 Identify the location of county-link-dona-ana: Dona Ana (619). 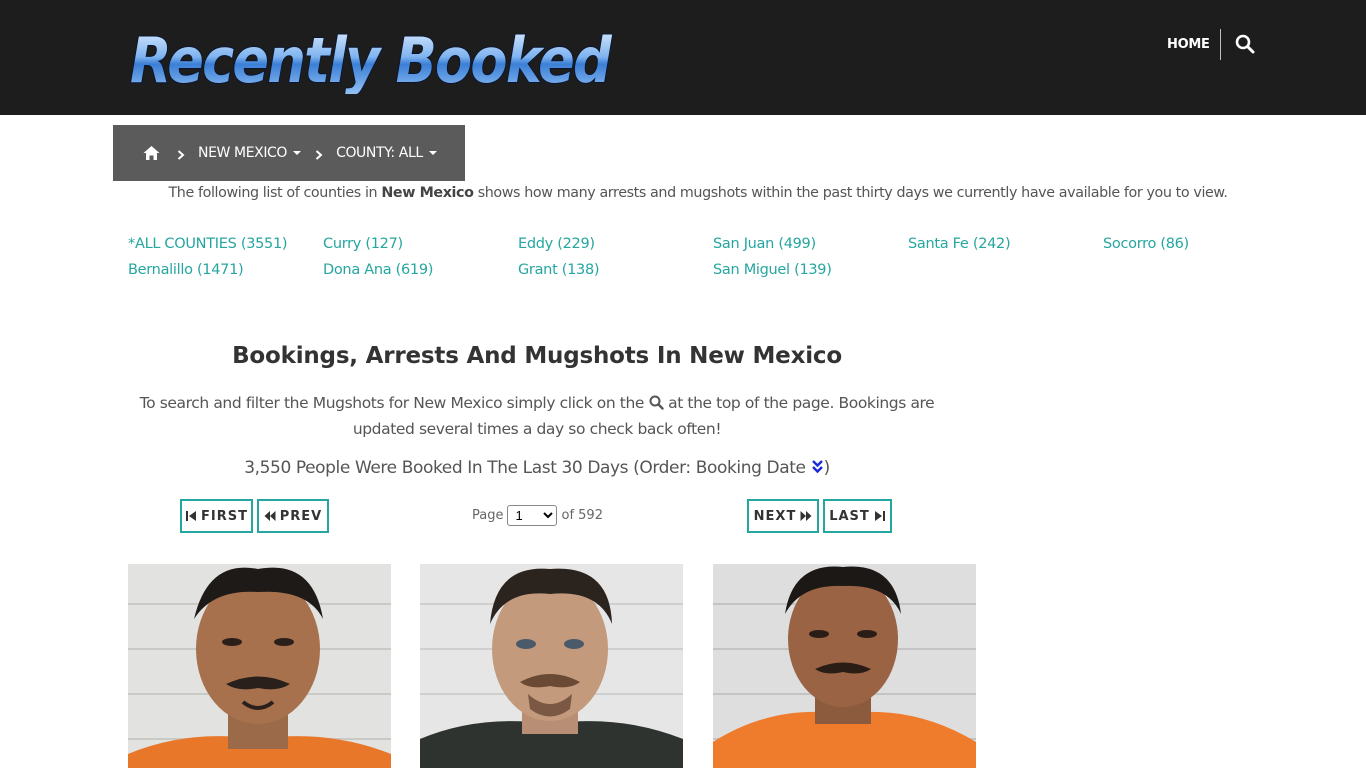
(378, 270).